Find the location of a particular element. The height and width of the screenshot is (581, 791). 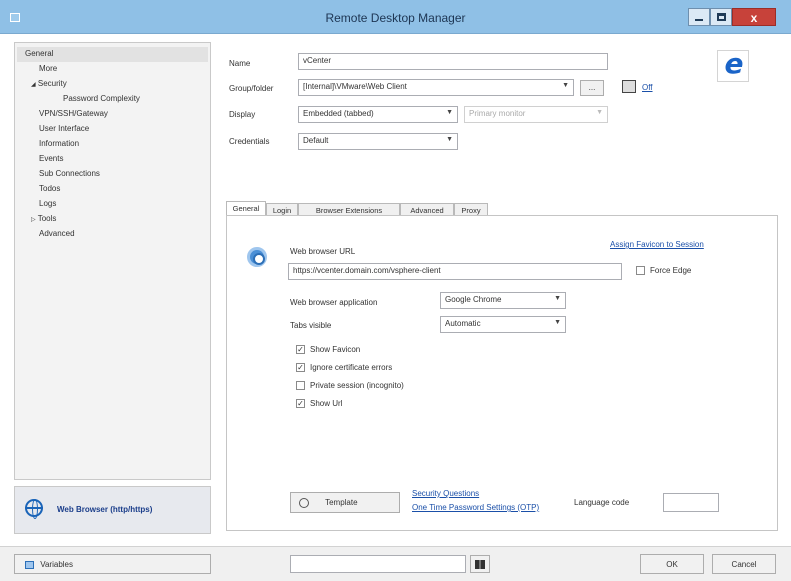

sidebar-item-label: More is located at coordinates (48, 68).